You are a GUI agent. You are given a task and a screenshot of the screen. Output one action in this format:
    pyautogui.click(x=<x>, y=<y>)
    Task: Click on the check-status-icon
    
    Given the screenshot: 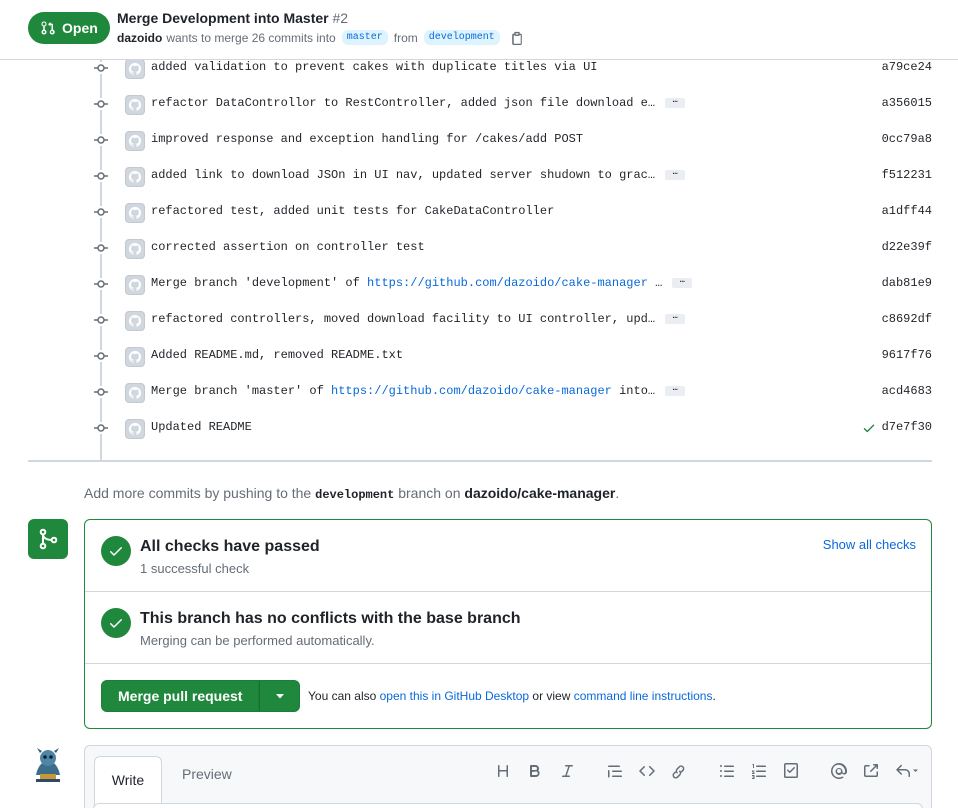 What is the action you would take?
    pyautogui.click(x=869, y=428)
    